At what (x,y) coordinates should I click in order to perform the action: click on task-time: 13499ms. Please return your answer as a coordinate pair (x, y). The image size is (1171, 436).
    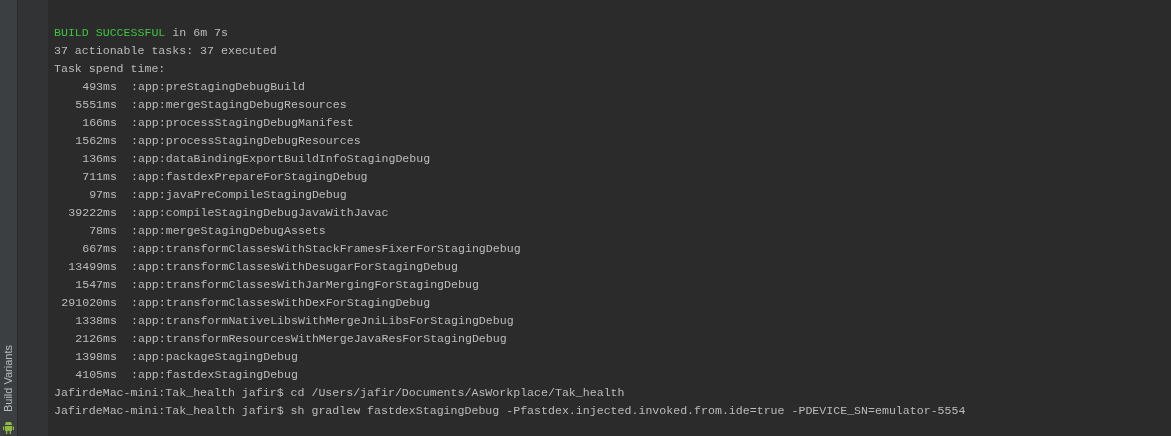
    Looking at the image, I should click on (92, 267).